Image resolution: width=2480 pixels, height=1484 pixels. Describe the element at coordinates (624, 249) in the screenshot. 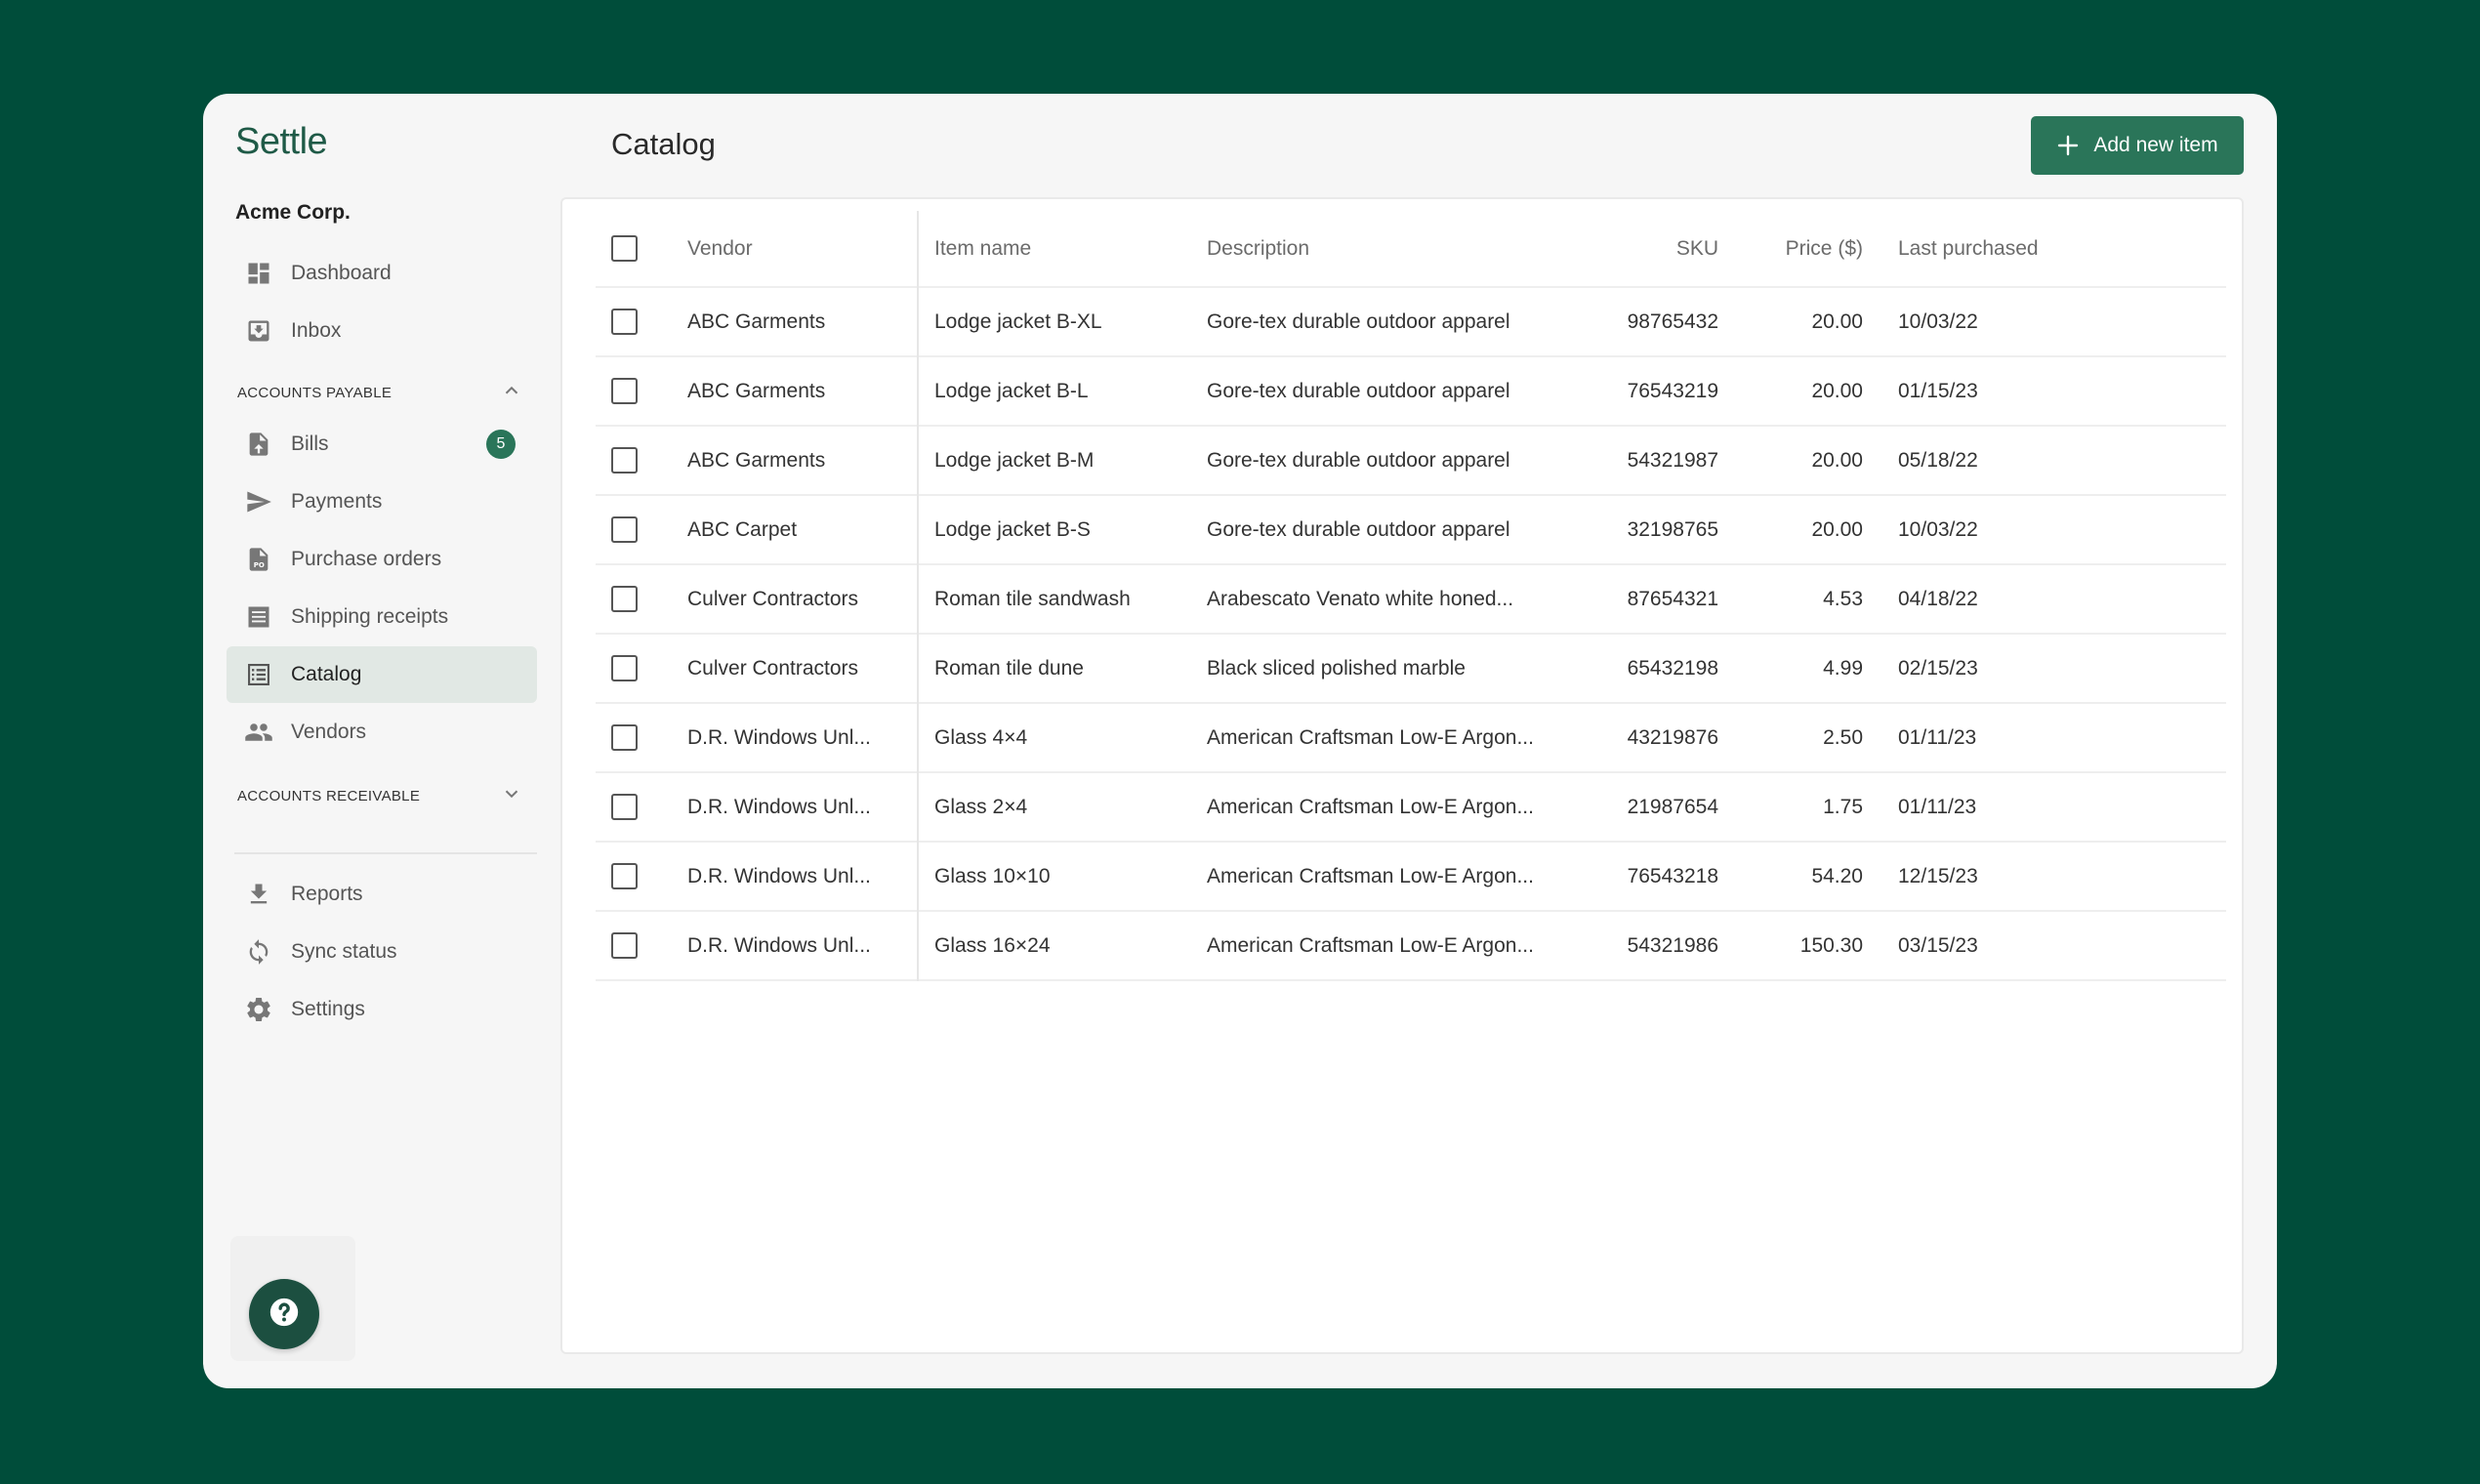

I see `select-all-checkbox` at that location.